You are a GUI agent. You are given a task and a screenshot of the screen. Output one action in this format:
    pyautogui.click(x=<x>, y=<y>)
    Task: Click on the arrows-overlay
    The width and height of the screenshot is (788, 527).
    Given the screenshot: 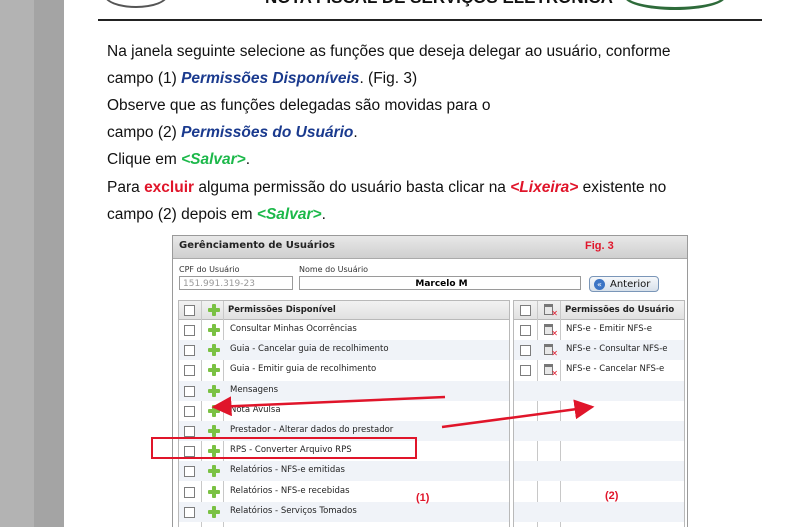 What is the action you would take?
    pyautogui.click(x=403, y=412)
    